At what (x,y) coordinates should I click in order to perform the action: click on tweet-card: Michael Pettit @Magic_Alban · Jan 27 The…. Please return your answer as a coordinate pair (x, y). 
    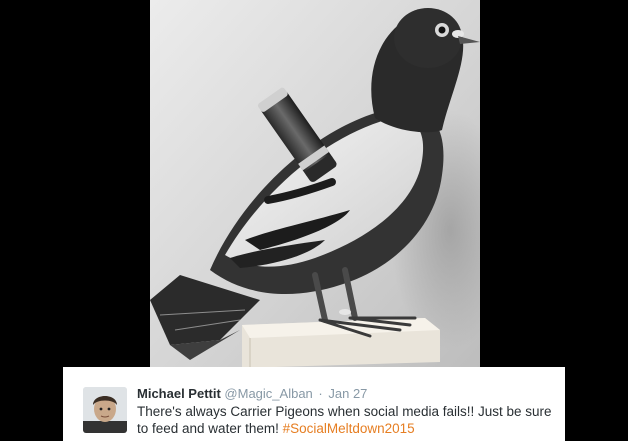
    Looking at the image, I should click on (314, 404).